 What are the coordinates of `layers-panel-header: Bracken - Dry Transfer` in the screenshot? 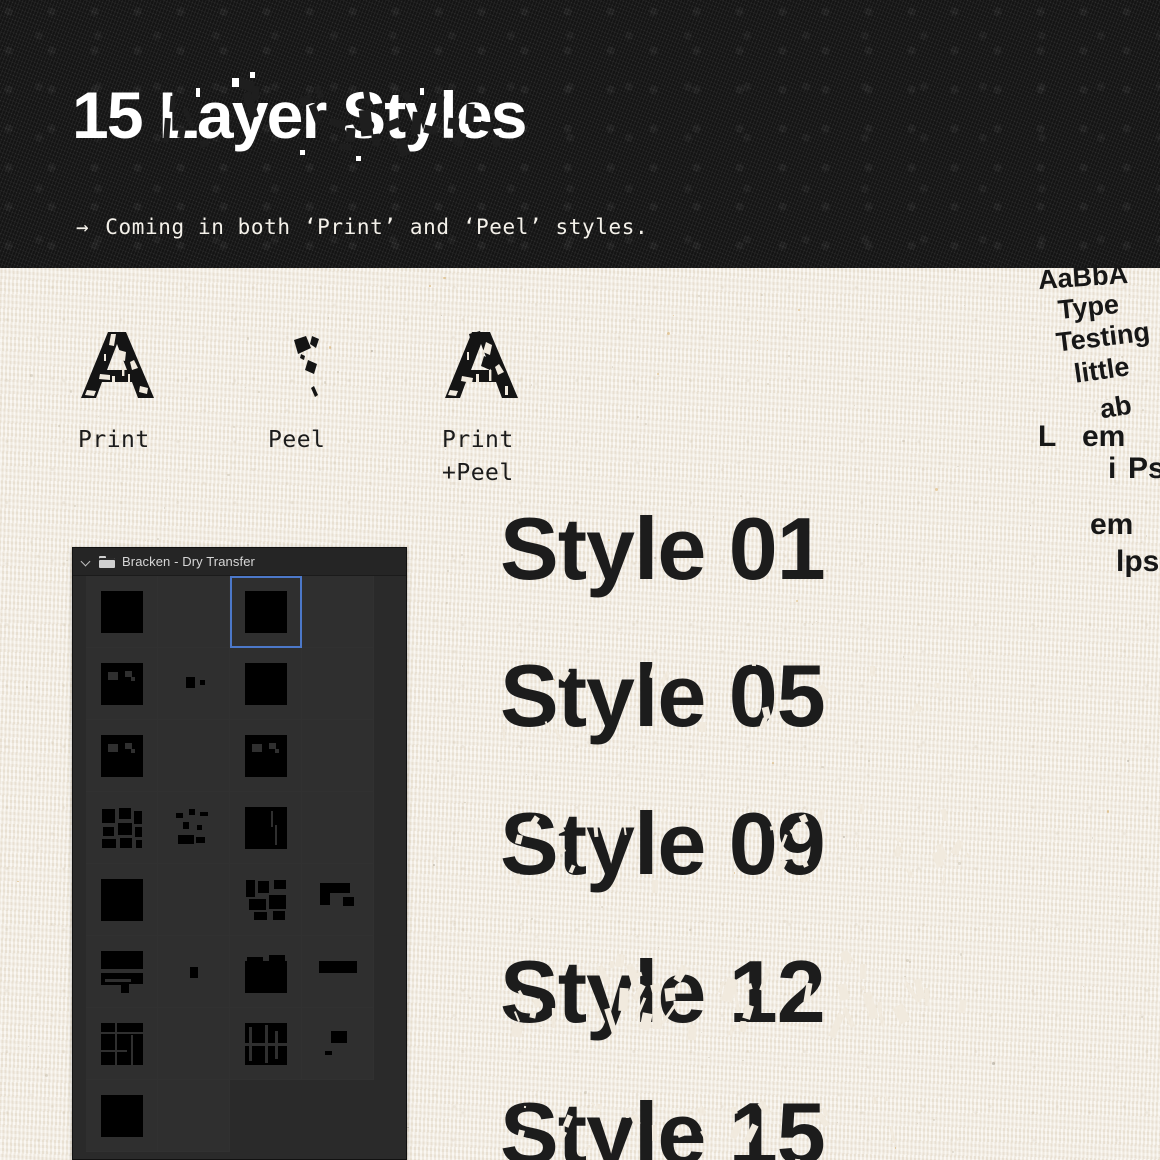 It's located at (239, 562).